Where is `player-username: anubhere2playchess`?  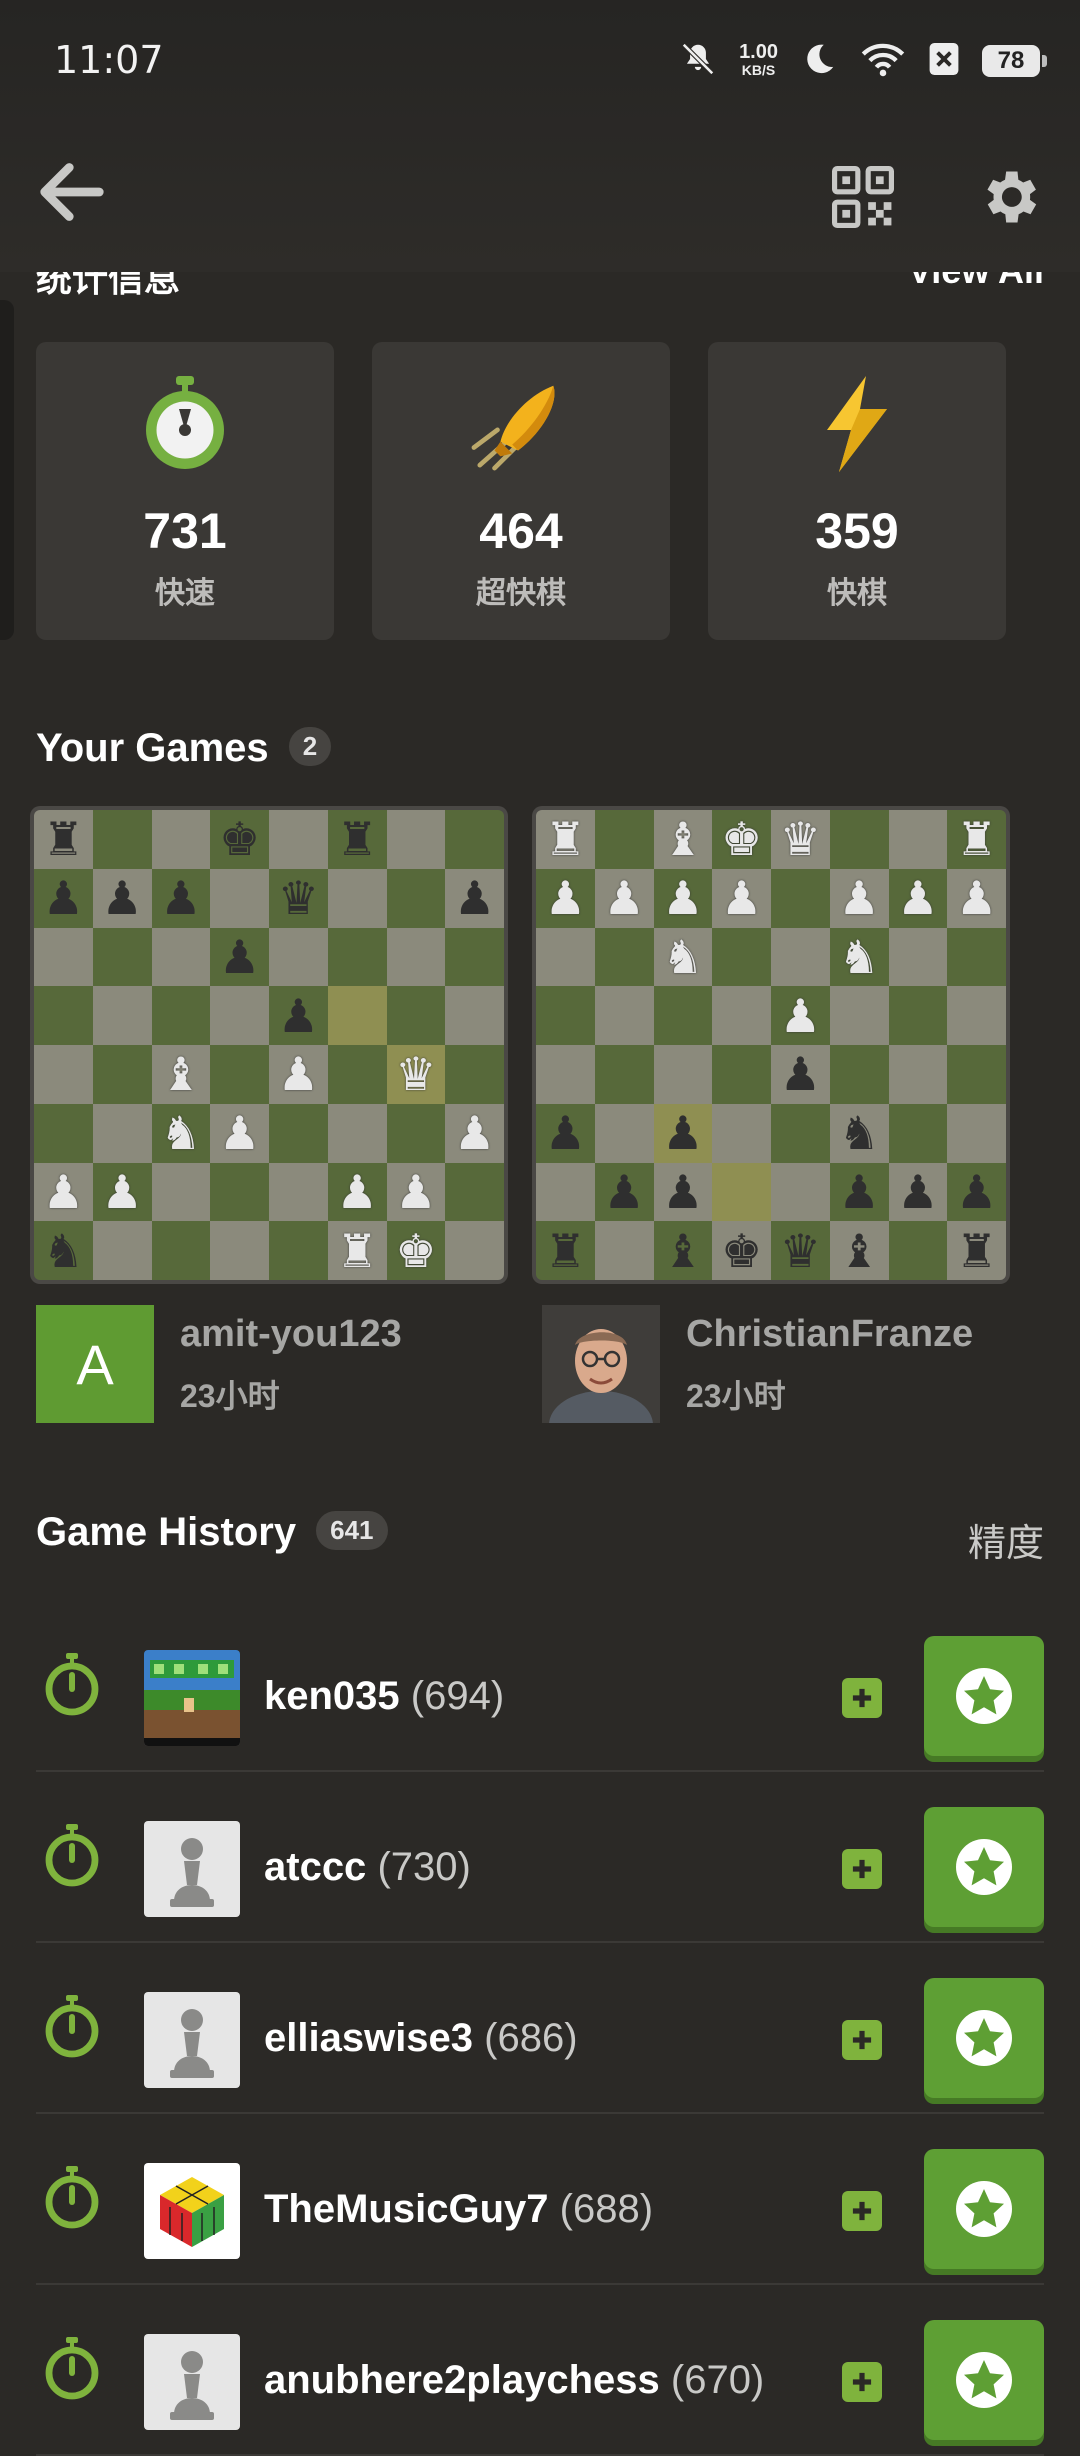 player-username: anubhere2playchess is located at coordinates (462, 2380).